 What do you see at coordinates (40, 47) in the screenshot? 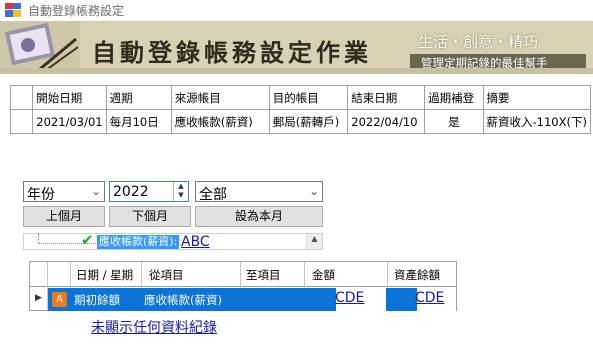
I see `banner-art-icon` at bounding box center [40, 47].